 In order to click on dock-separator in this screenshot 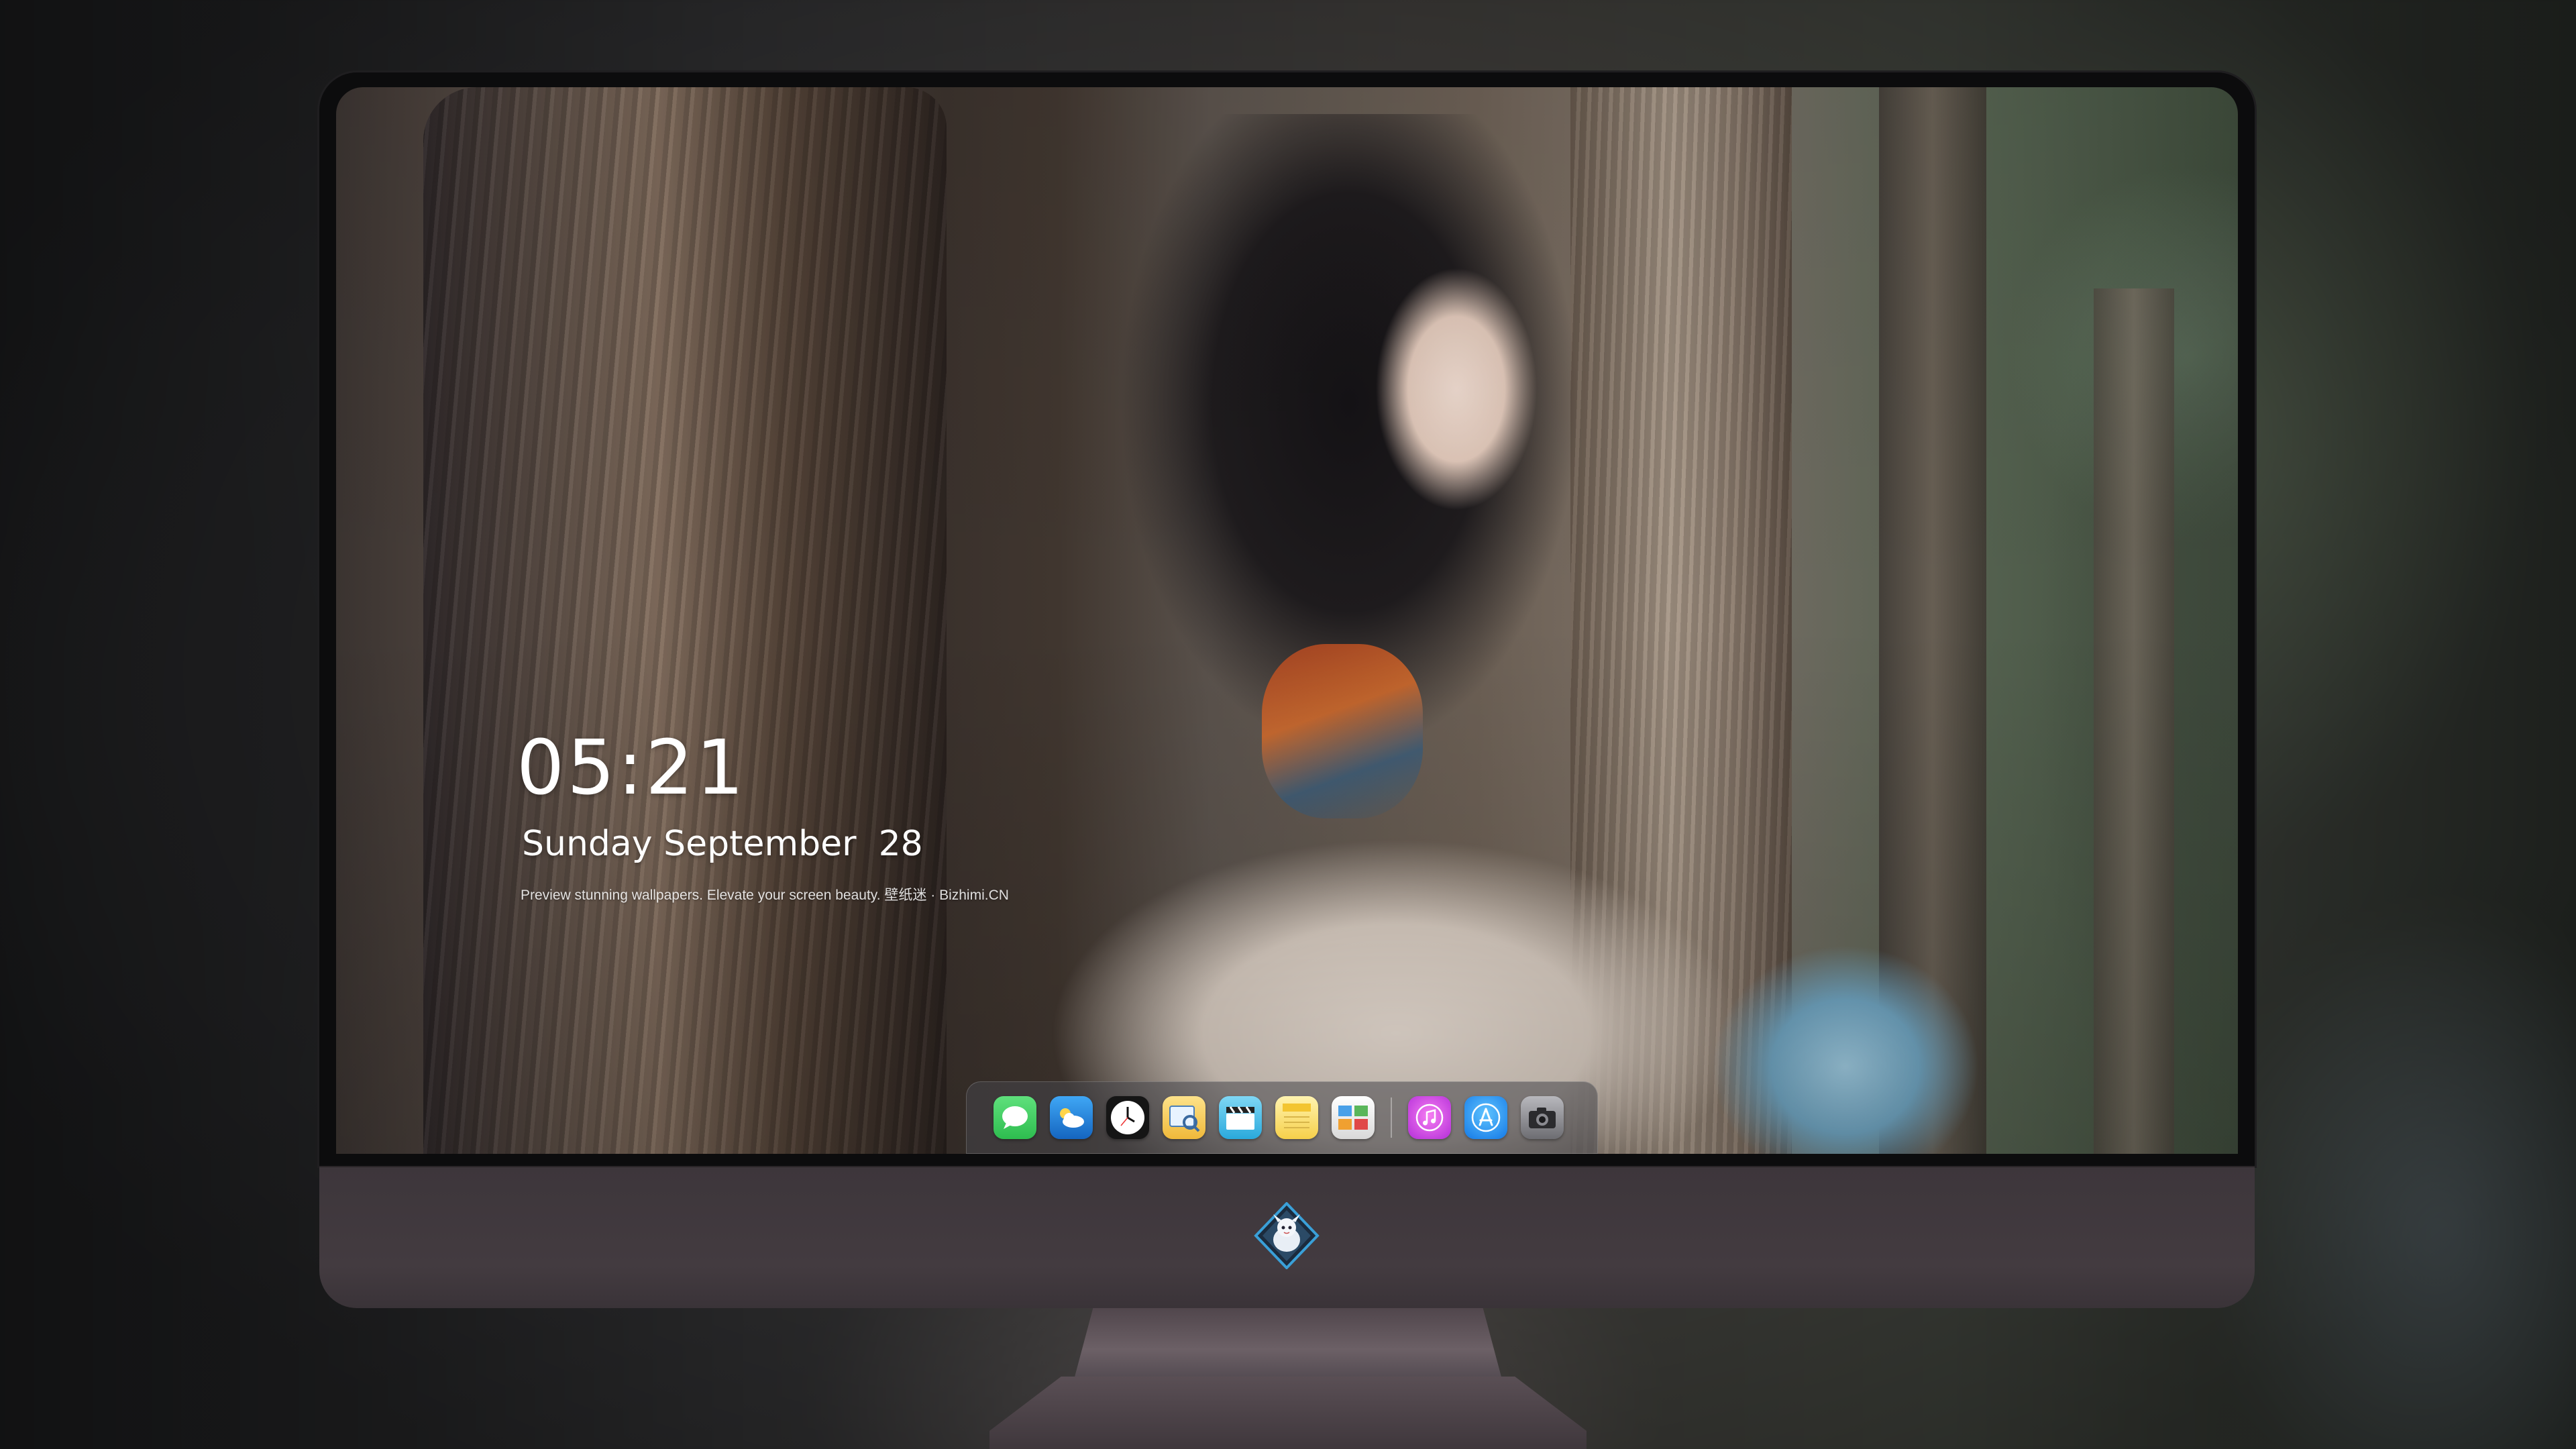, I will do `click(1391, 1117)`.